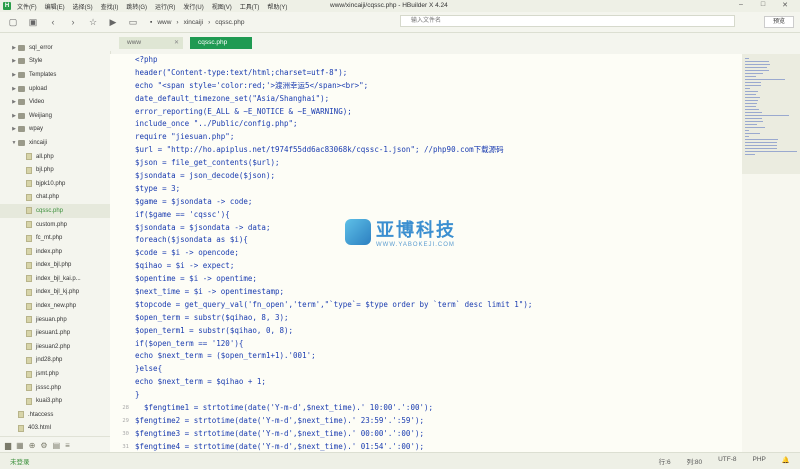 This screenshot has width=800, height=469. I want to click on save-icon: ▣, so click(33, 22).